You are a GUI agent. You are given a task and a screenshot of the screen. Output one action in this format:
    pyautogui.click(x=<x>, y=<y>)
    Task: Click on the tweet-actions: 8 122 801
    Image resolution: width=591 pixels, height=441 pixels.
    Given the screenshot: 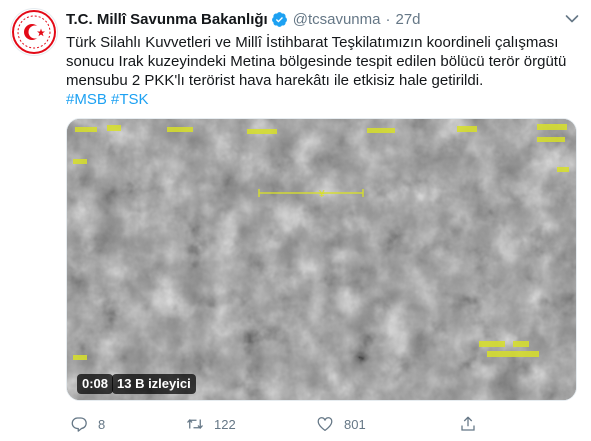 What is the action you would take?
    pyautogui.click(x=321, y=424)
    